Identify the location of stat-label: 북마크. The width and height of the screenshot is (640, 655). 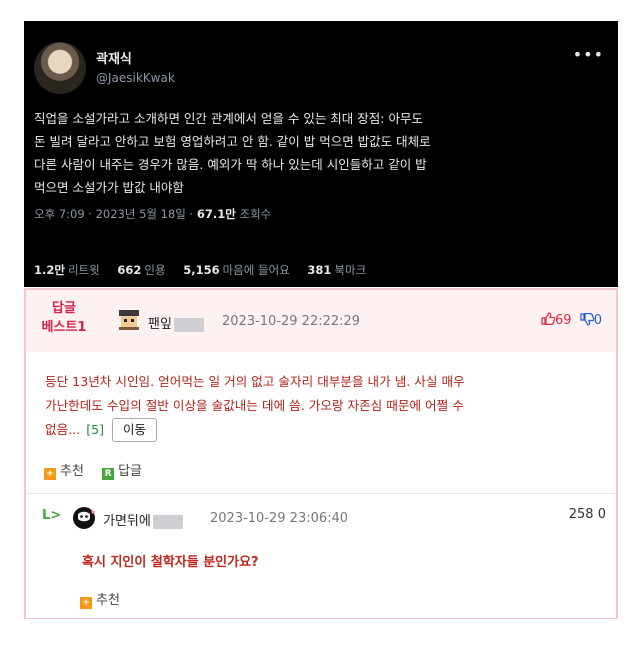
(350, 270).